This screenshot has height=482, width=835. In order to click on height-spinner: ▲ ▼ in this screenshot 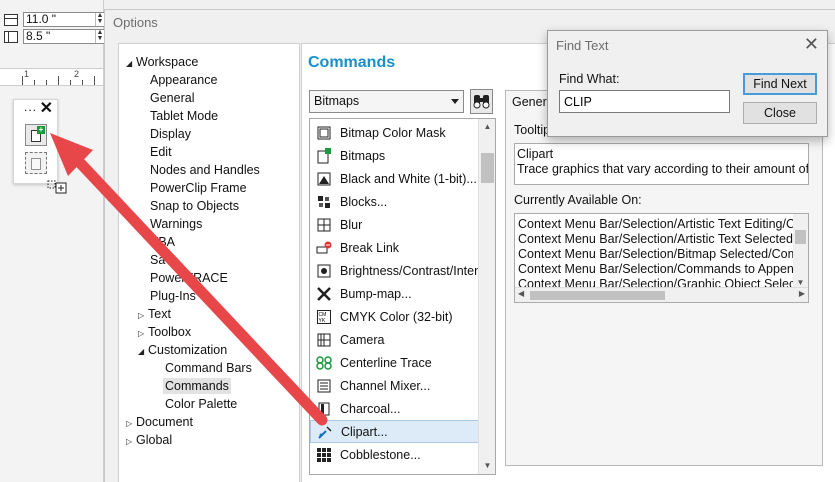, I will do `click(99, 36)`.